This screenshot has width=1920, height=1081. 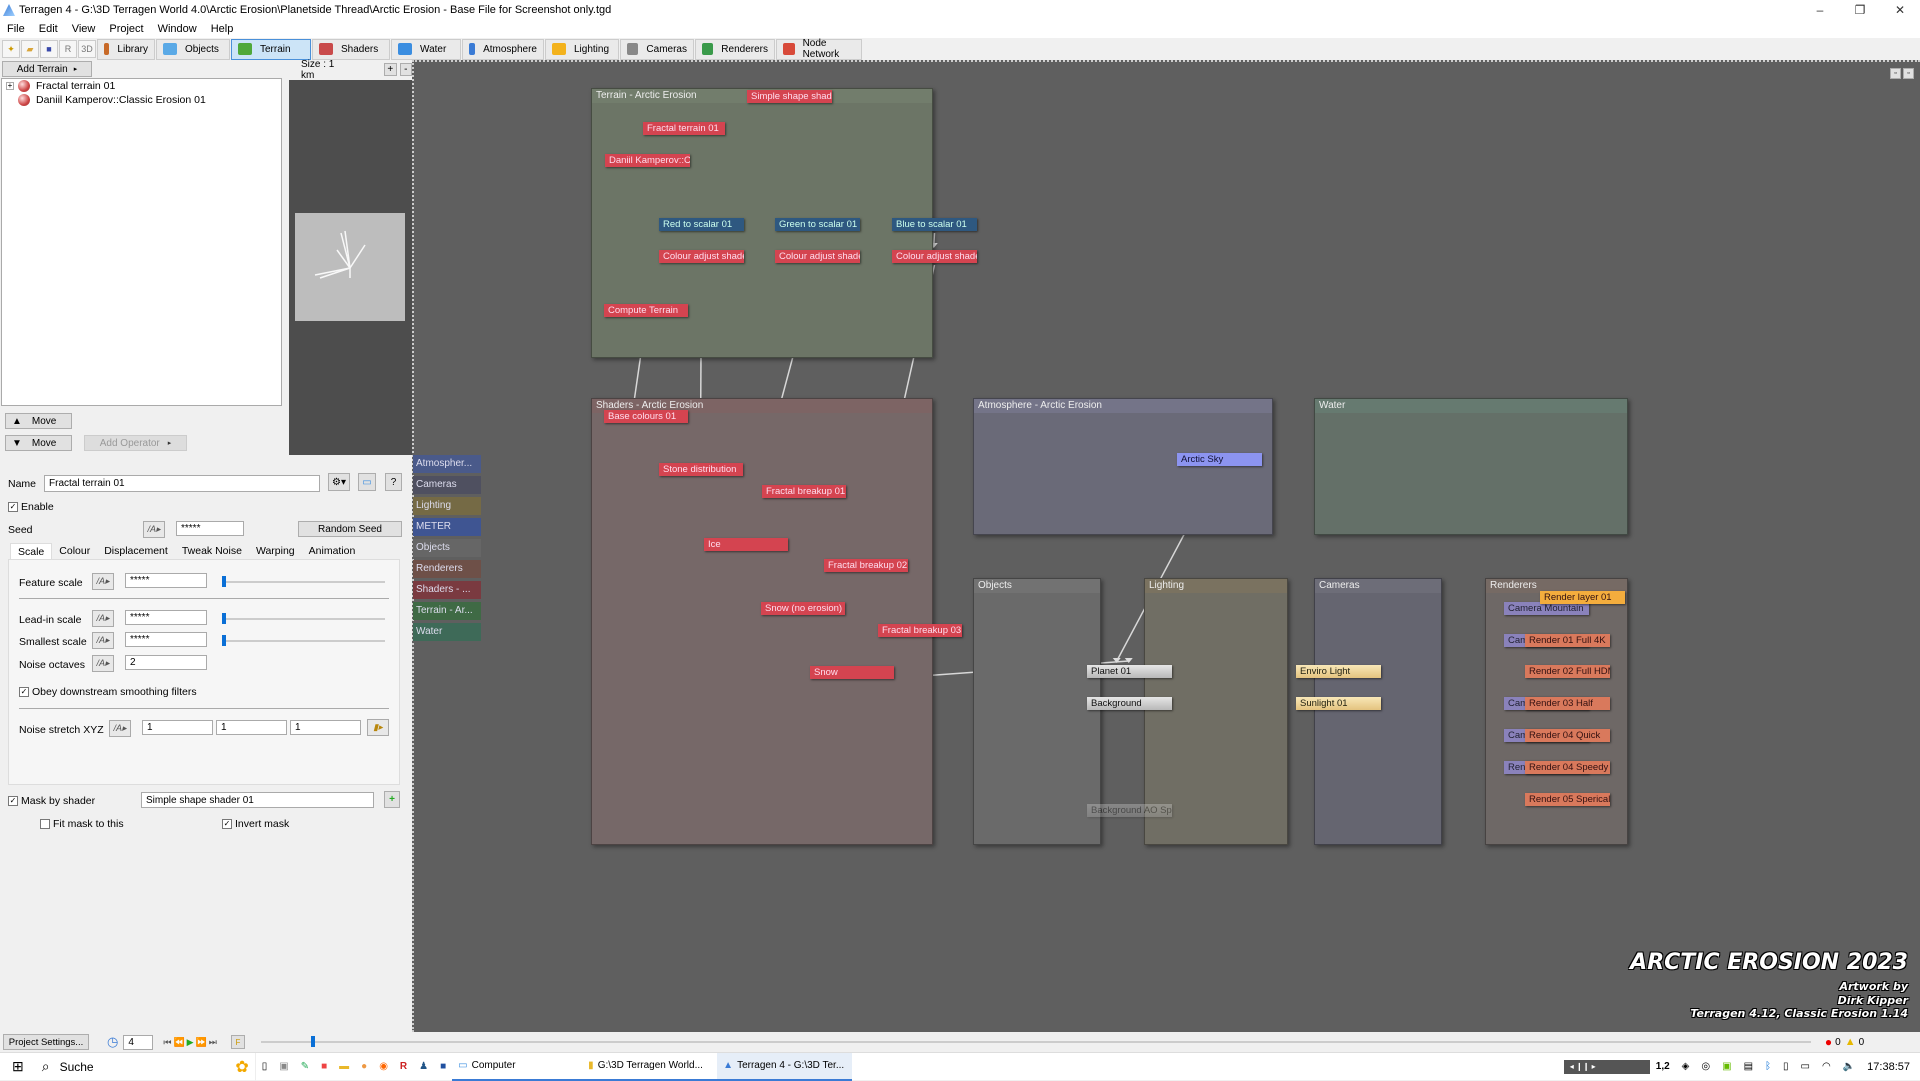 What do you see at coordinates (166, 639) in the screenshot?
I see `smallest-scale-field: *****` at bounding box center [166, 639].